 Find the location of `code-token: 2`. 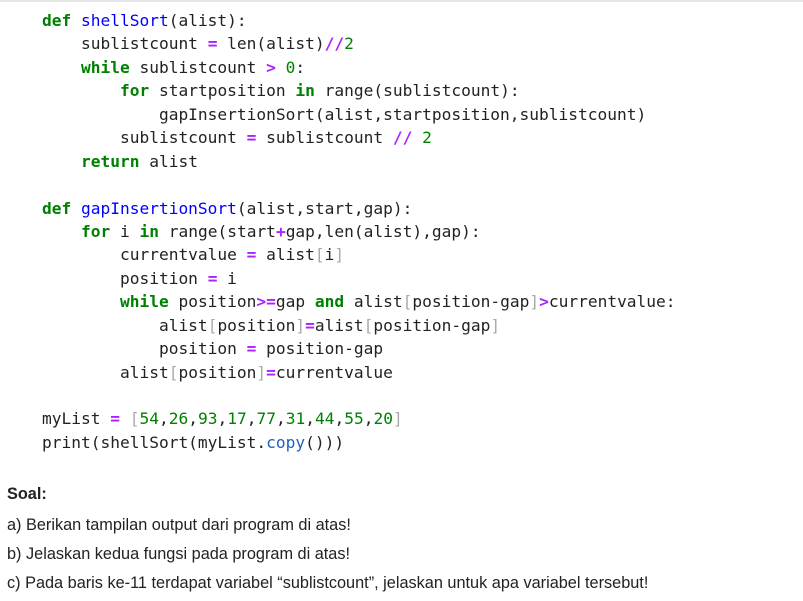

code-token: 2 is located at coordinates (349, 44).